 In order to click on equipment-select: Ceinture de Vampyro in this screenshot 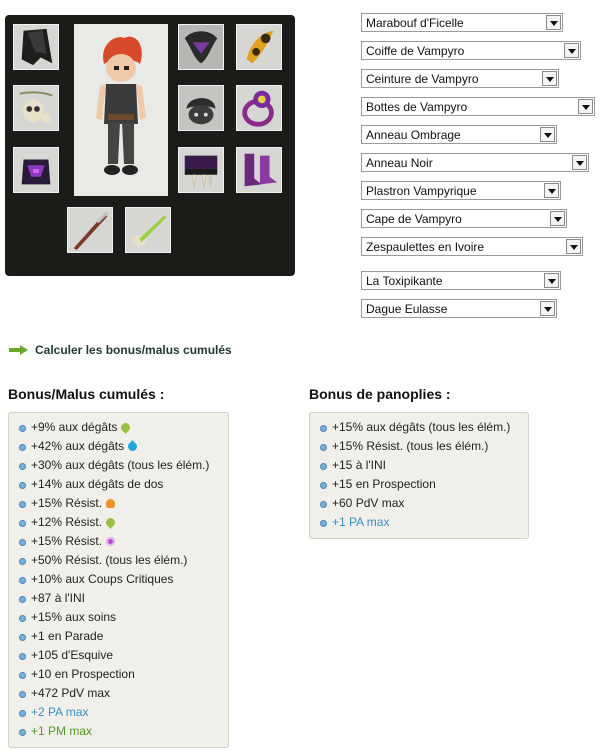, I will do `click(460, 78)`.